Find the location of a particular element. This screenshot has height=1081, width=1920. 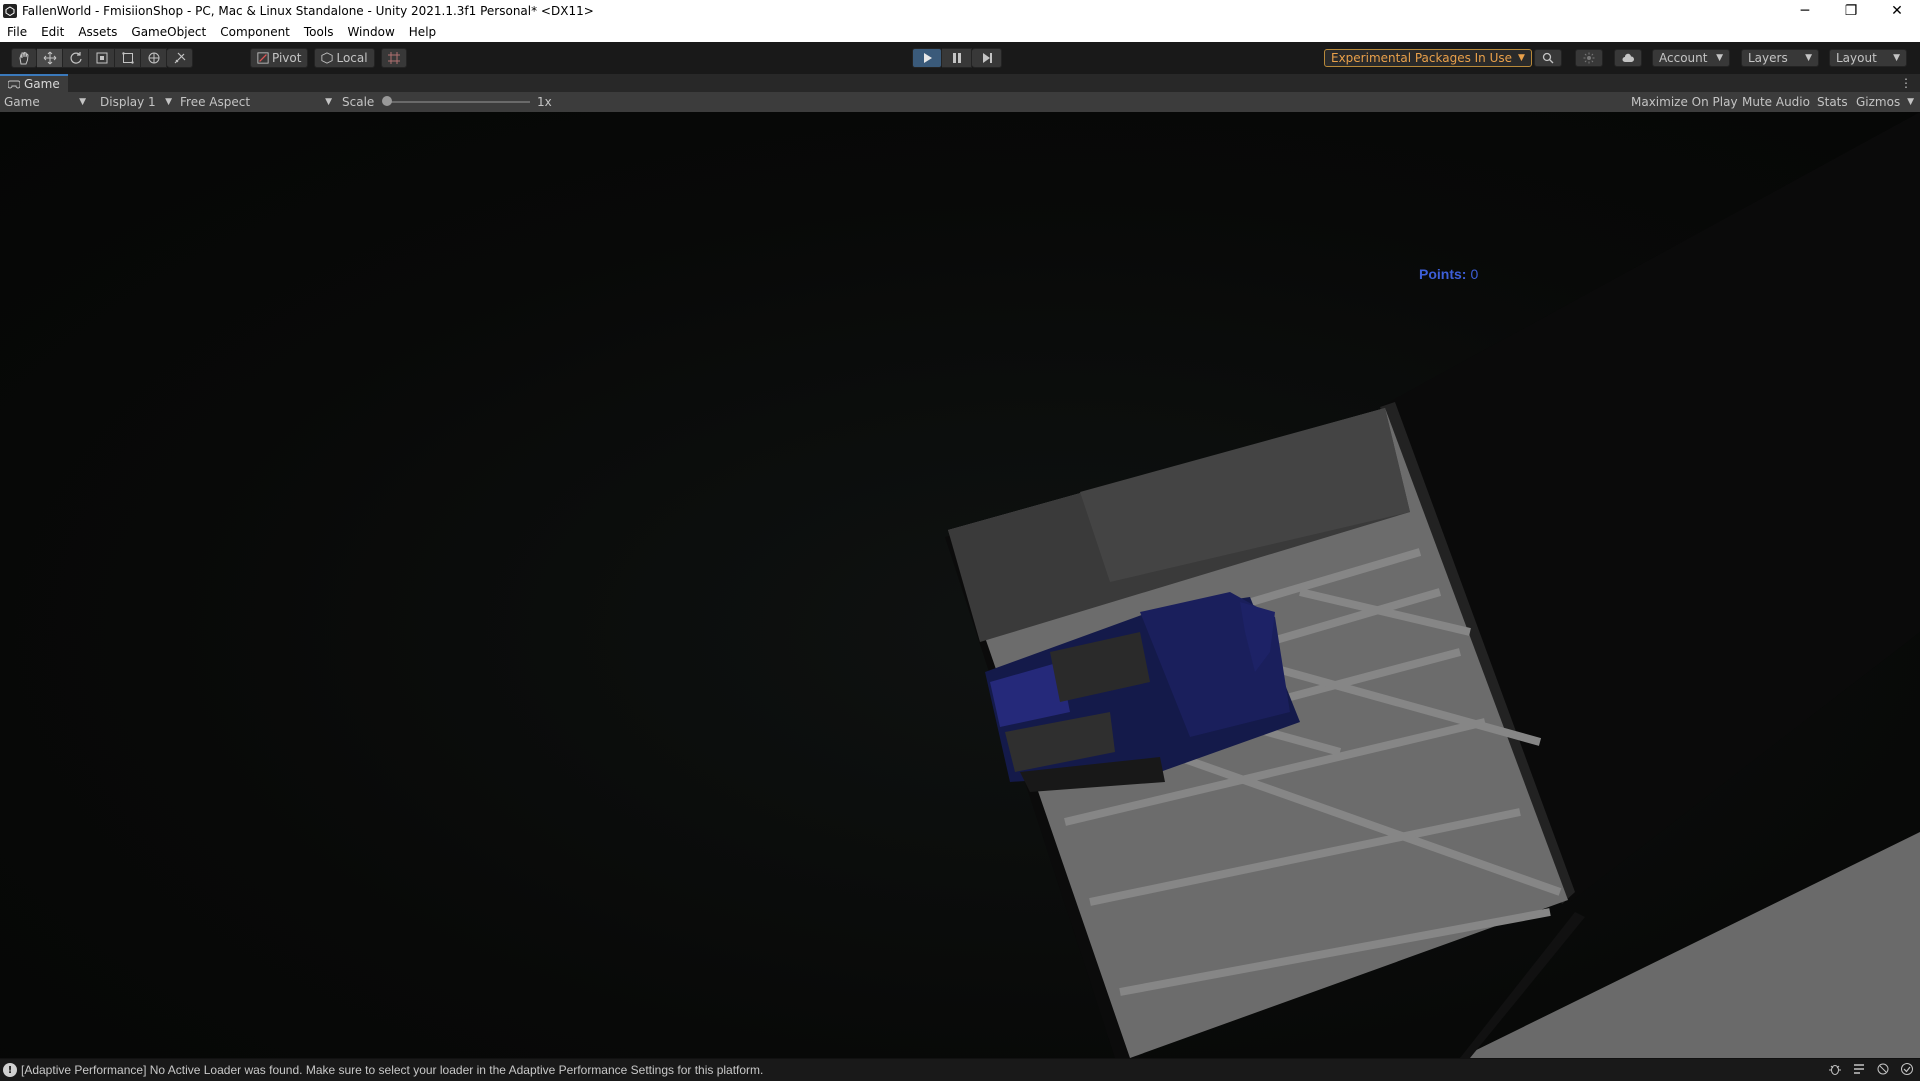

cloud-button is located at coordinates (1628, 58).